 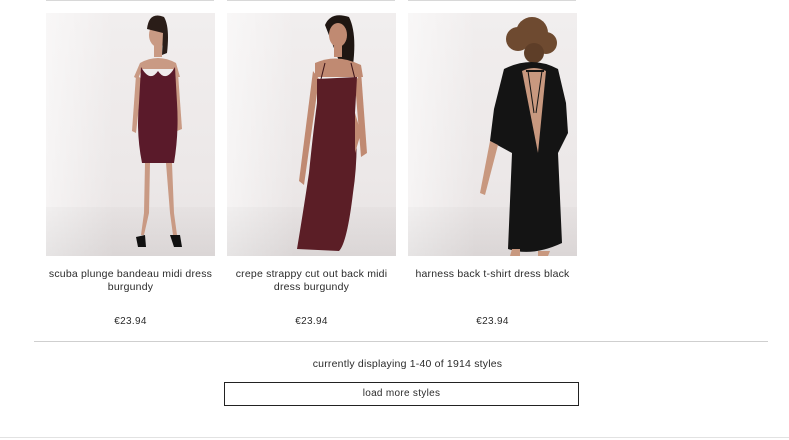 What do you see at coordinates (401, 394) in the screenshot?
I see `load-more-button: load more styles` at bounding box center [401, 394].